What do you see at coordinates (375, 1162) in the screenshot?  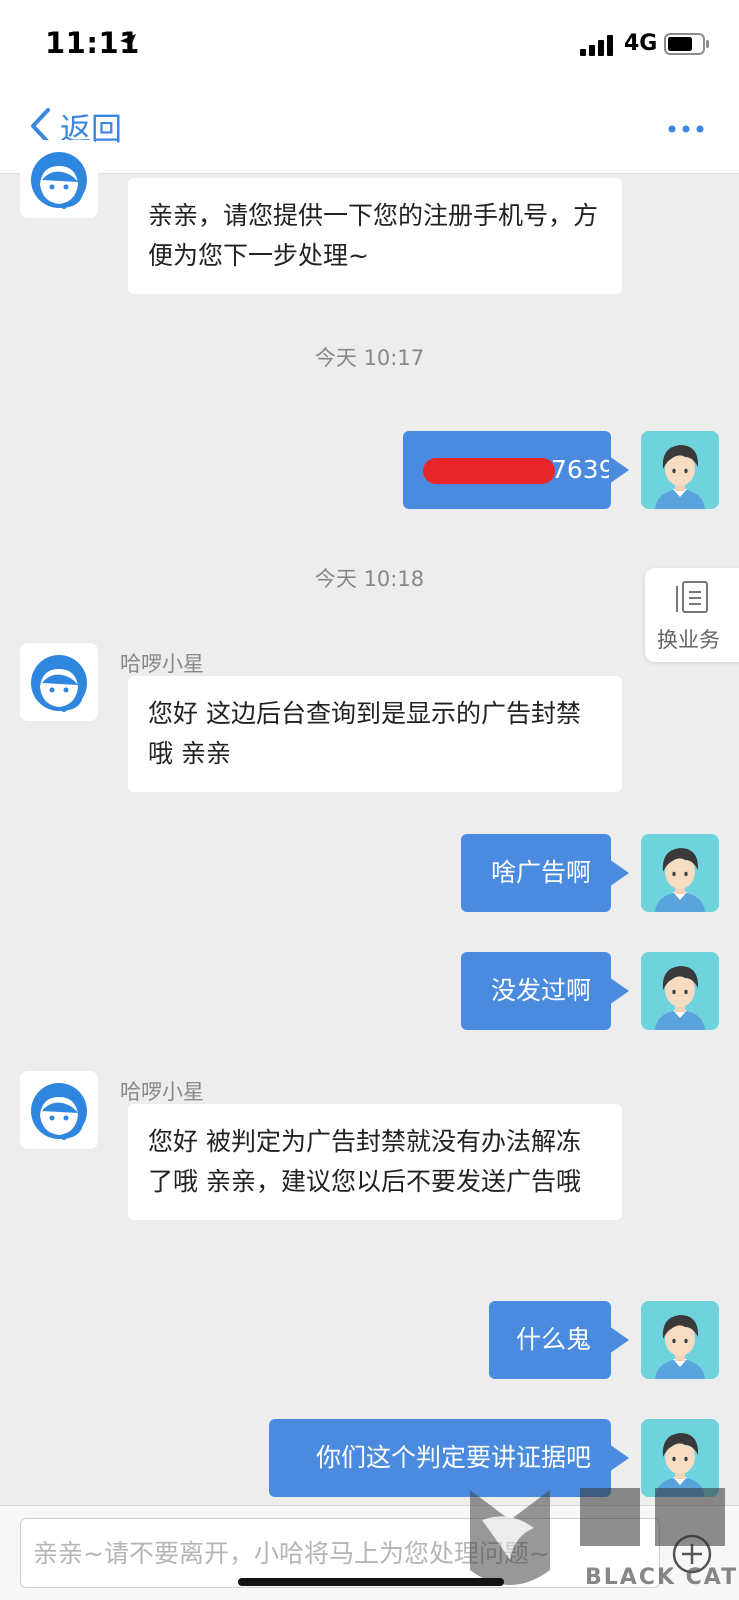 I see `message-bubble-incoming: 您好 被判定为广告封禁就没有办法解冻了哦 亲亲，建议您以后不要发送广告哦` at bounding box center [375, 1162].